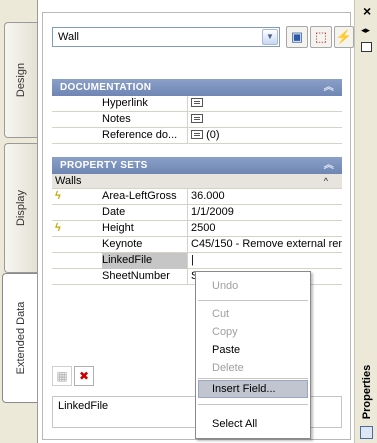 Image resolution: width=377 pixels, height=443 pixels. What do you see at coordinates (83, 406) in the screenshot?
I see `property-description-text: LinkedFile` at bounding box center [83, 406].